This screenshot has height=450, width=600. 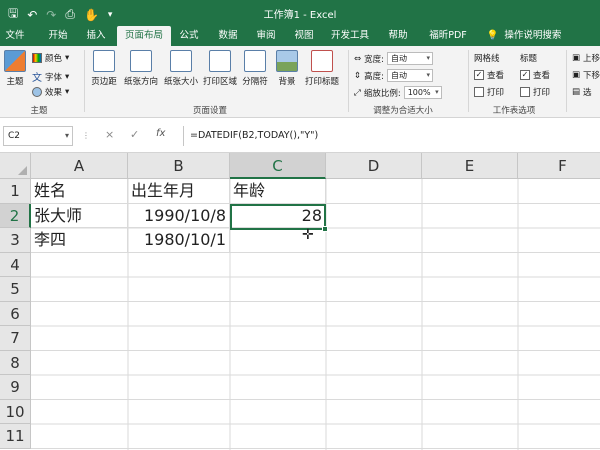 I want to click on background-icon, so click(x=287, y=61).